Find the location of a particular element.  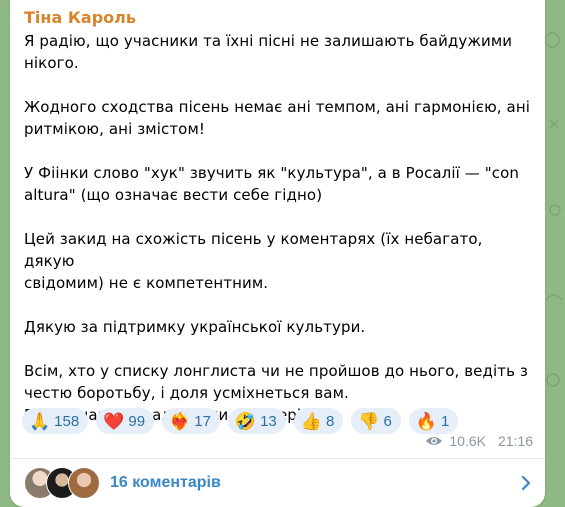

pray-icon: 🙏 is located at coordinates (40, 421).